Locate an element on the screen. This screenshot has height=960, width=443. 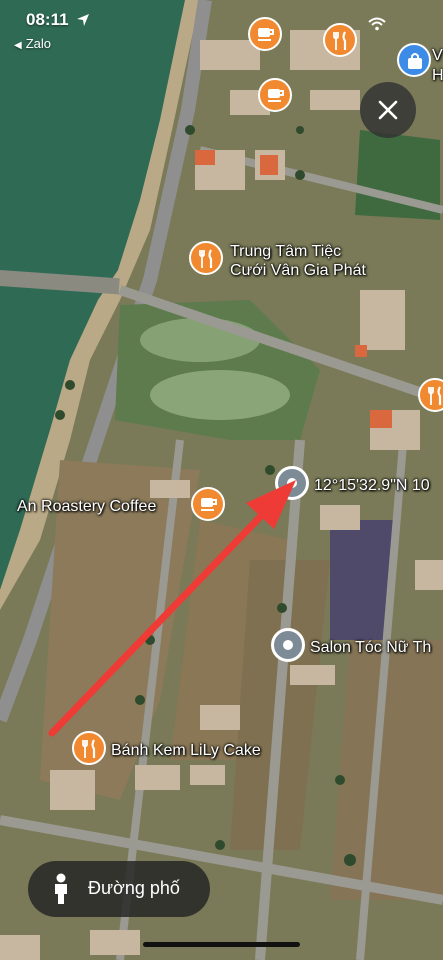
red-annotation-arrow is located at coordinates (172, 608).